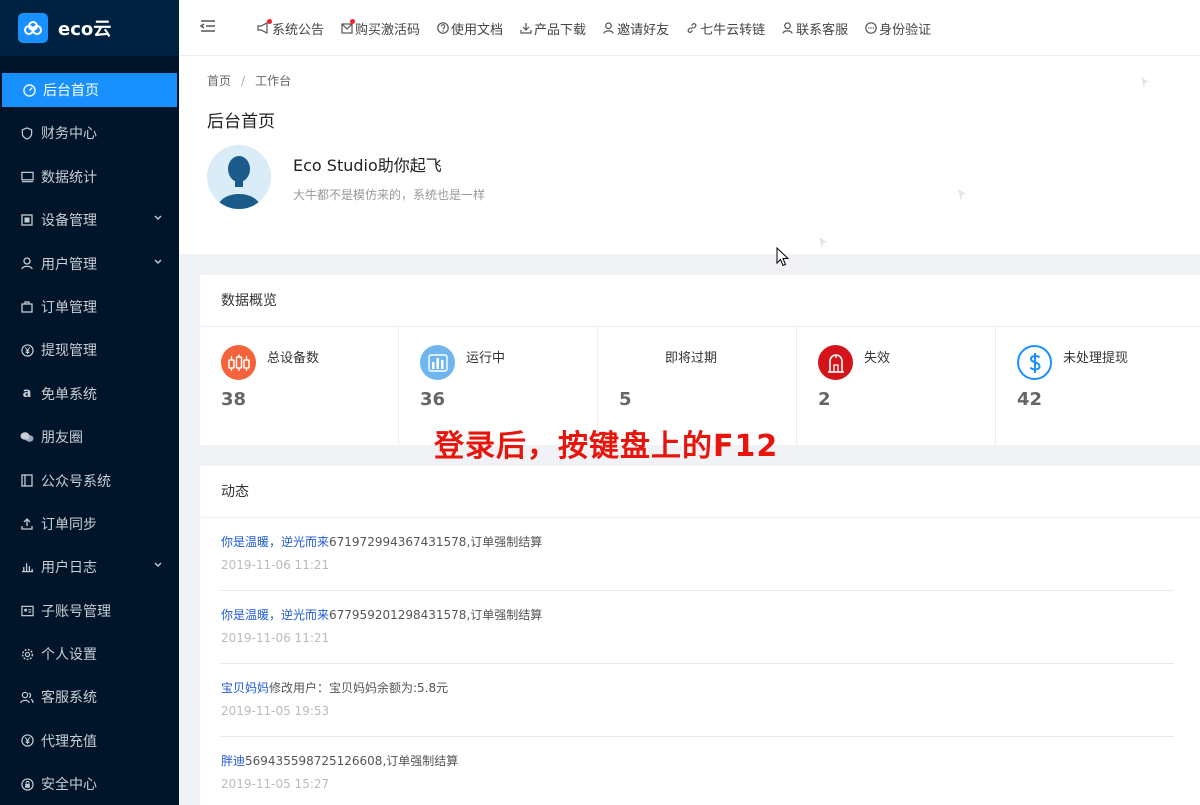 This screenshot has height=805, width=1200. I want to click on sidebar-item-label: 朋友圈, so click(62, 438).